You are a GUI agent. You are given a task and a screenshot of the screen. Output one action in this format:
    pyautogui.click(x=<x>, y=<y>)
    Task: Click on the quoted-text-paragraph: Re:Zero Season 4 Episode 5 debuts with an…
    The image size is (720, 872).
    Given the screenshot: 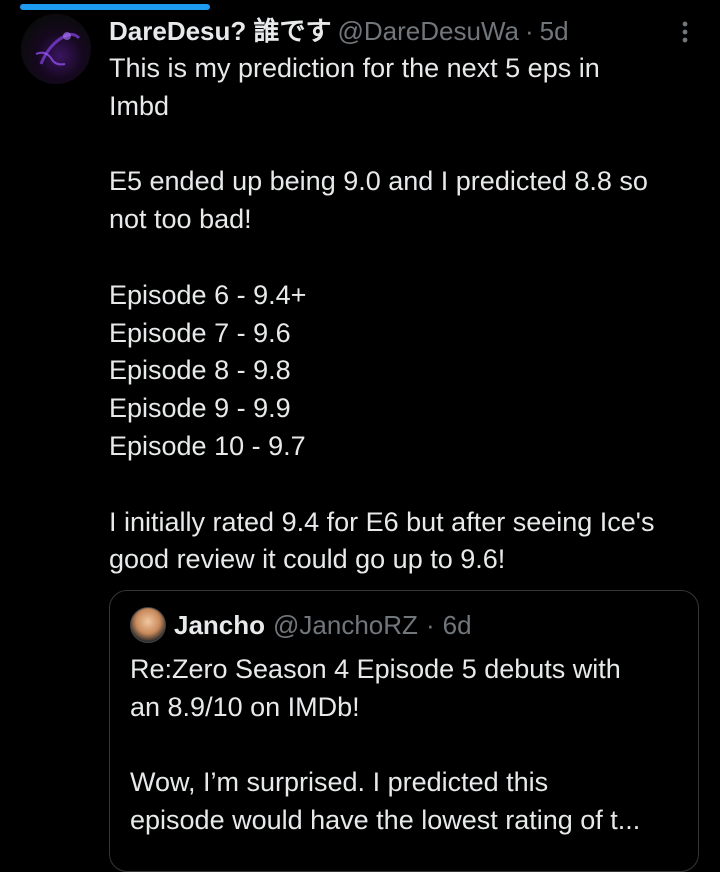 What is the action you would take?
    pyautogui.click(x=410, y=689)
    